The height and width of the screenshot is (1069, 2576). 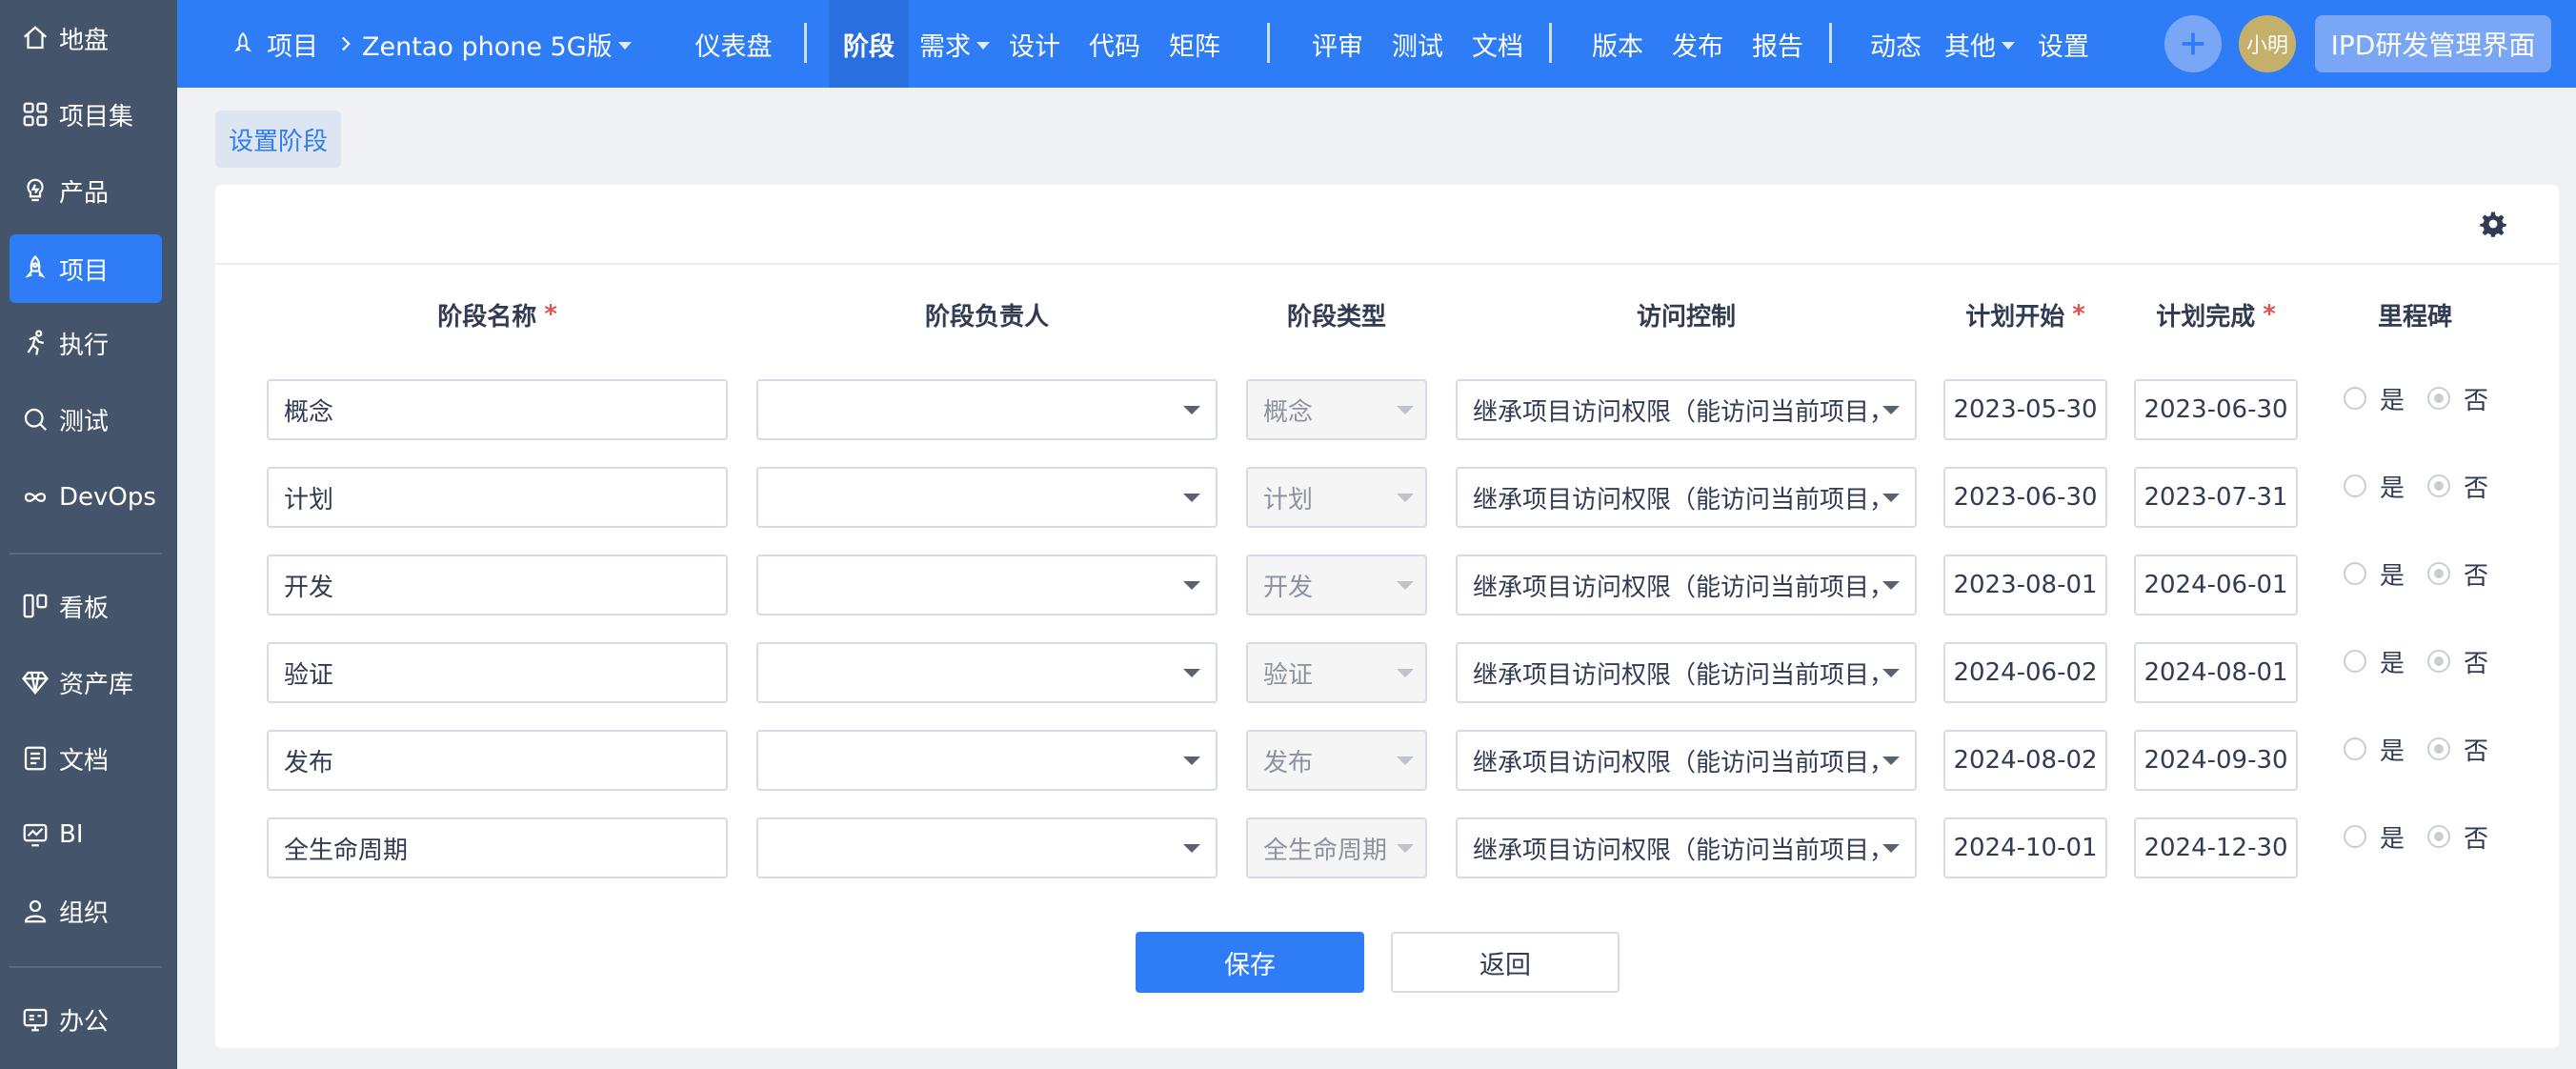 I want to click on plan-end-value: 2024-06-01, so click(x=2216, y=585).